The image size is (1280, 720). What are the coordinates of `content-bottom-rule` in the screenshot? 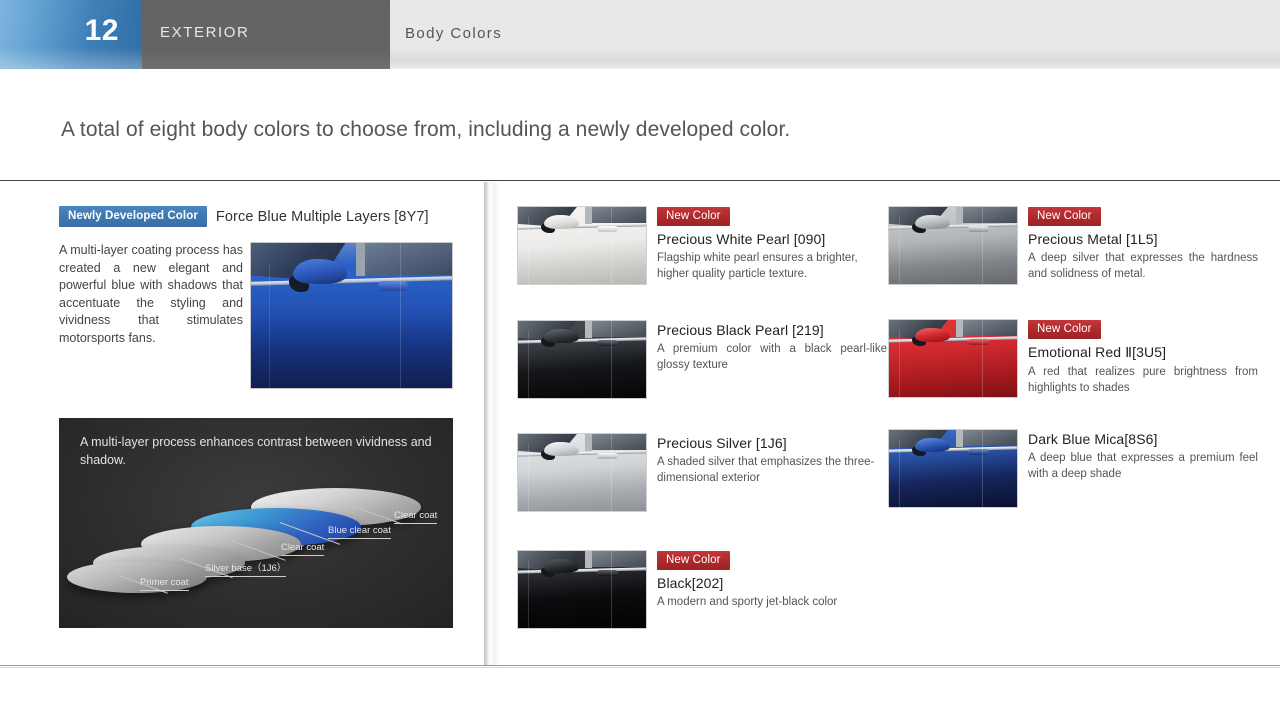 It's located at (640, 665).